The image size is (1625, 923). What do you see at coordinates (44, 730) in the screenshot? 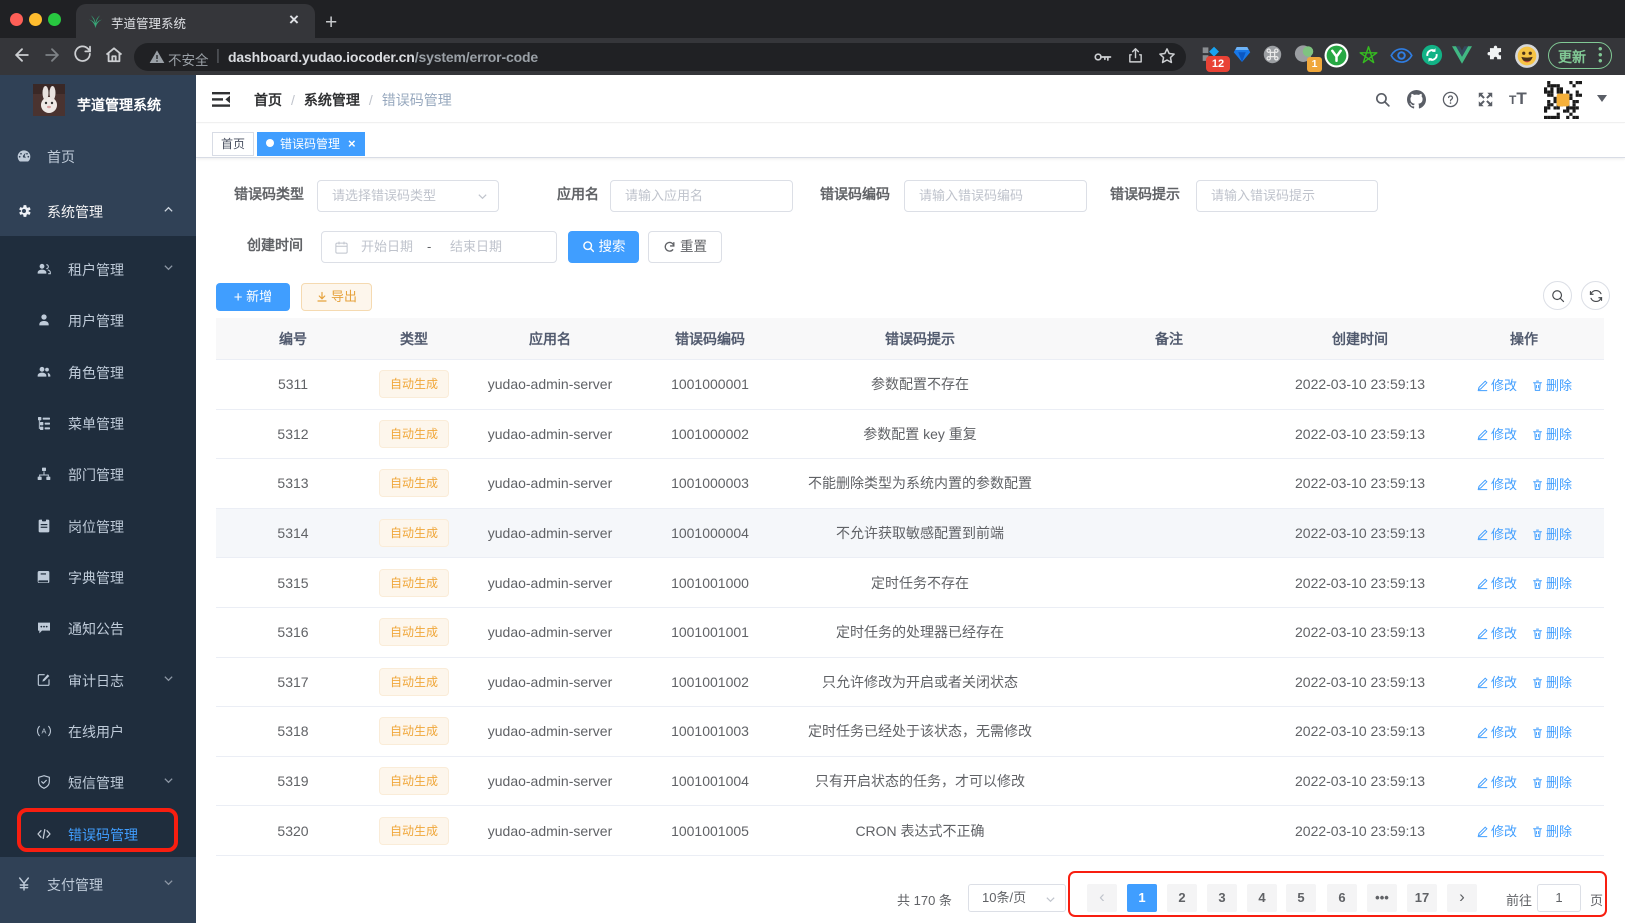
I see `svg-text: A` at bounding box center [44, 730].